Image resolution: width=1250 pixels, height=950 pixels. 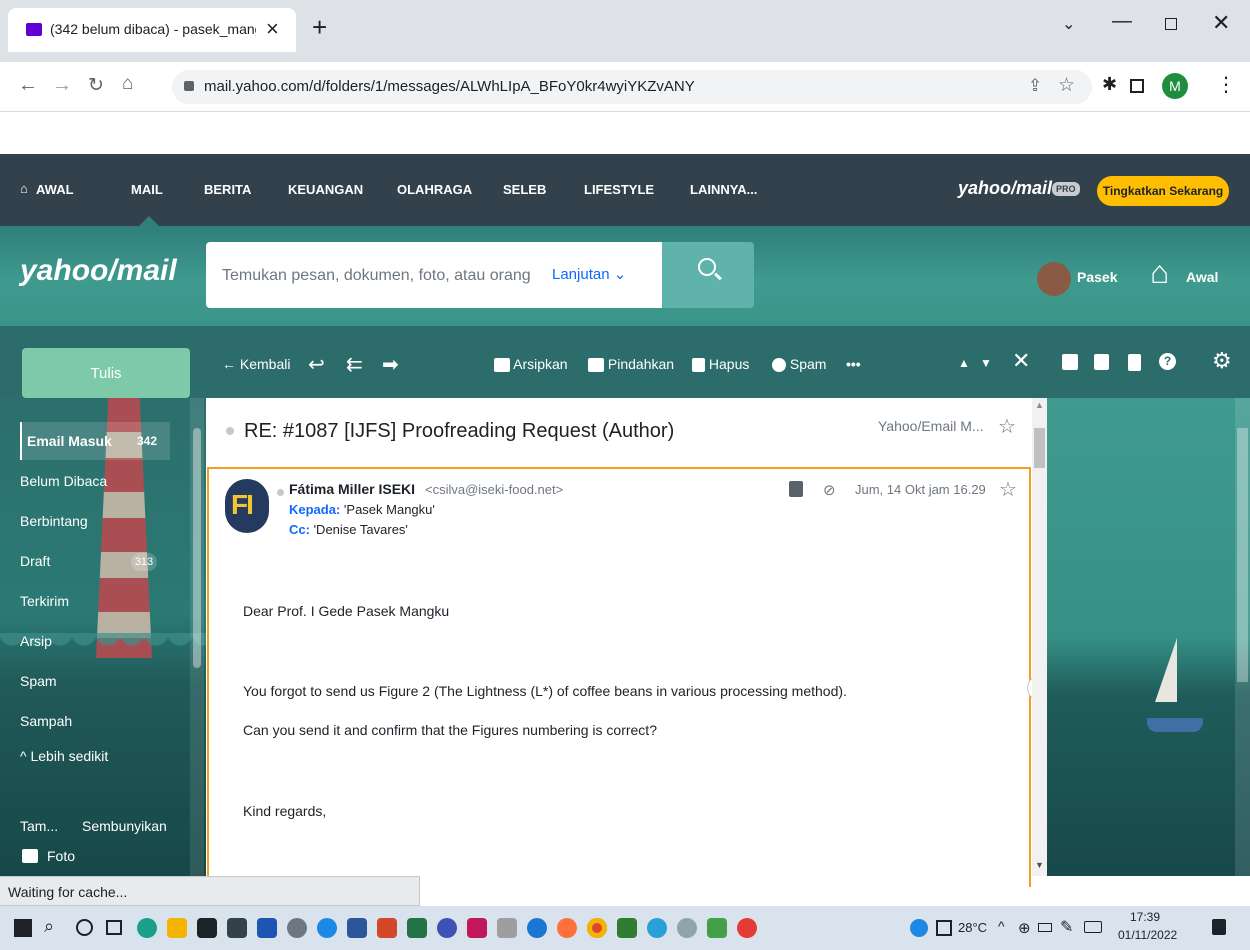 I want to click on app-globe-icon, so click(x=447, y=928).